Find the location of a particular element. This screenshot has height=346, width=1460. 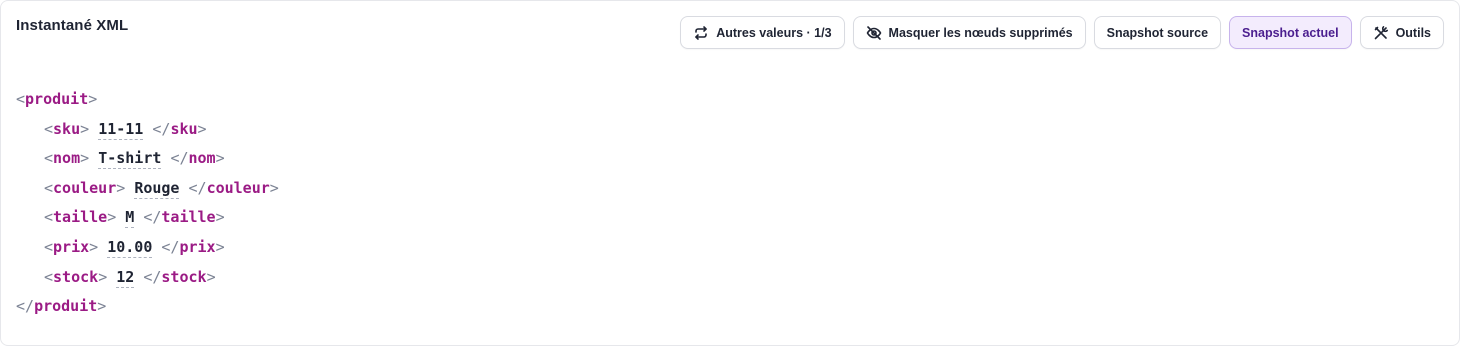

field-tag-open: couleur is located at coordinates (85, 187).